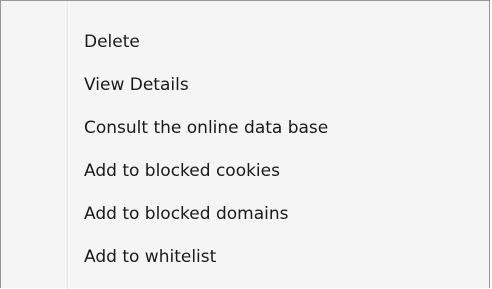 Image resolution: width=492 pixels, height=289 pixels. Describe the element at coordinates (245, 214) in the screenshot. I see `menu-item-add-to-blocked-domains: Add to blocked domains` at that location.